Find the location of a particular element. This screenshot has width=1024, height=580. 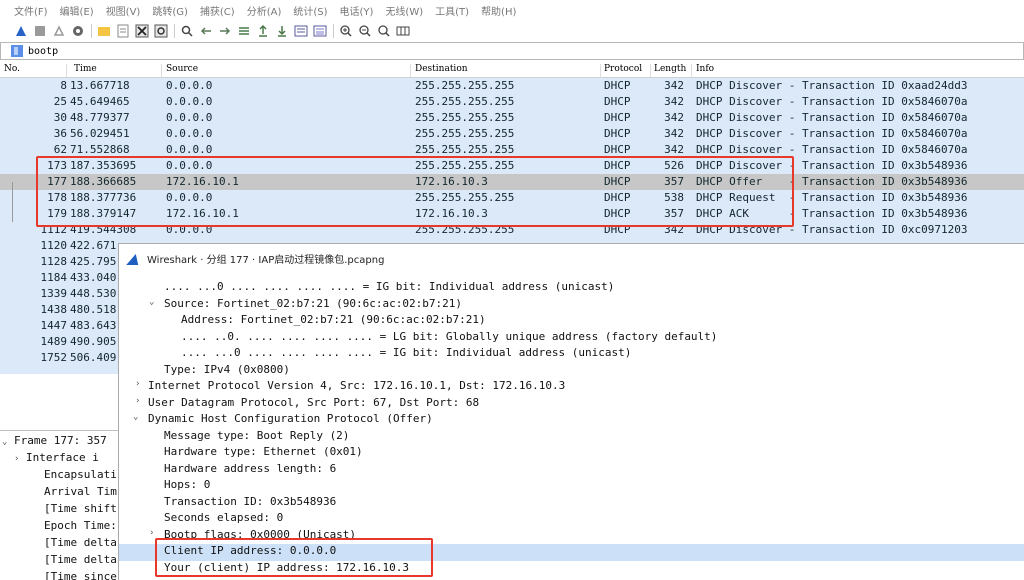

column-header-info: Info is located at coordinates (705, 69).